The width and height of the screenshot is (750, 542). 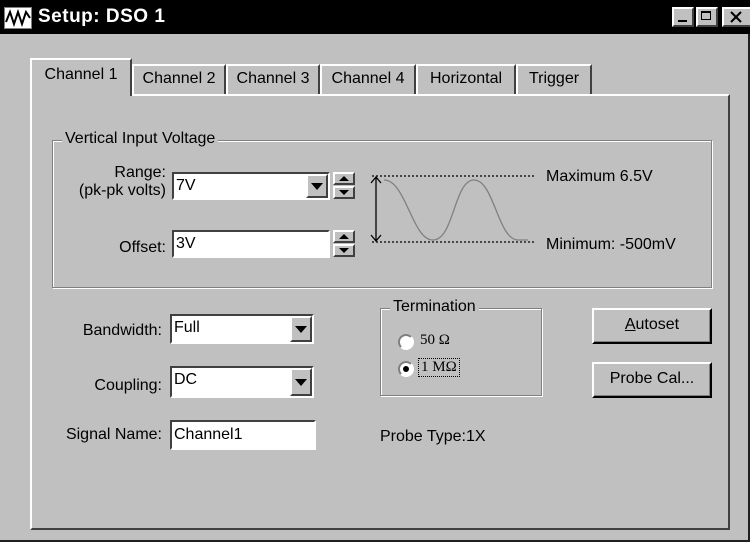 What do you see at coordinates (251, 186) in the screenshot?
I see `range-dropdown: 7V` at bounding box center [251, 186].